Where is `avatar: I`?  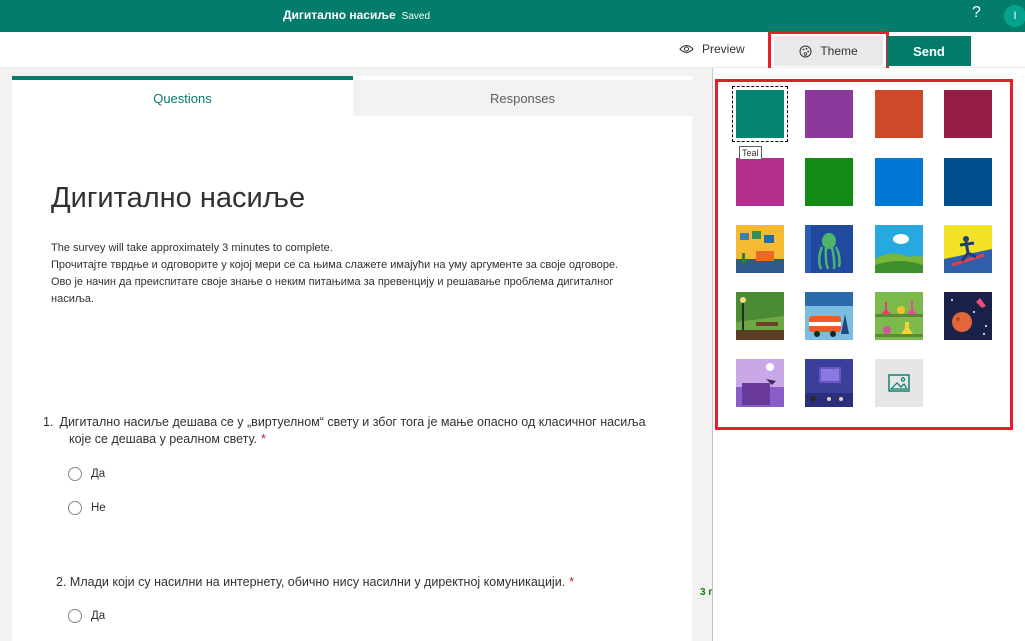 avatar: I is located at coordinates (1014, 16).